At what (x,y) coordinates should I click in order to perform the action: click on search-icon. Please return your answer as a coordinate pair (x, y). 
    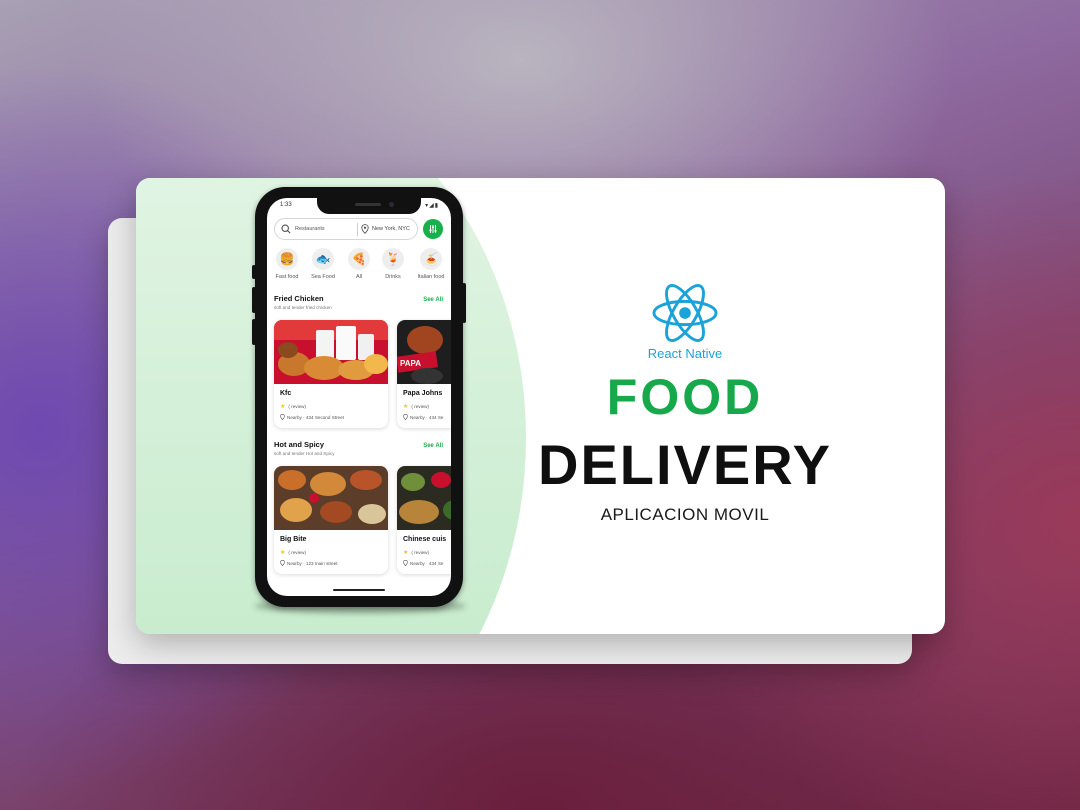
    Looking at the image, I should click on (286, 229).